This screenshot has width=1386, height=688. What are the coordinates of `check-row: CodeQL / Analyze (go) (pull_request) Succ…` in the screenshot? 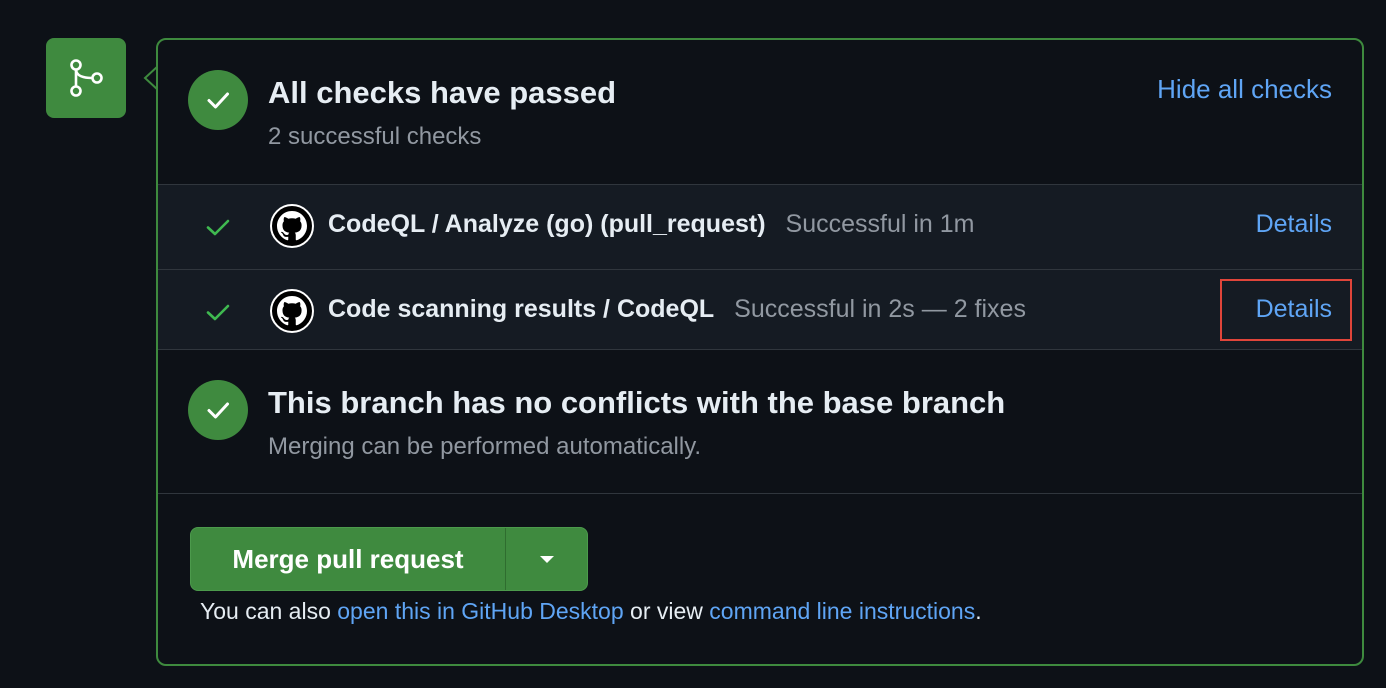 It's located at (760, 226).